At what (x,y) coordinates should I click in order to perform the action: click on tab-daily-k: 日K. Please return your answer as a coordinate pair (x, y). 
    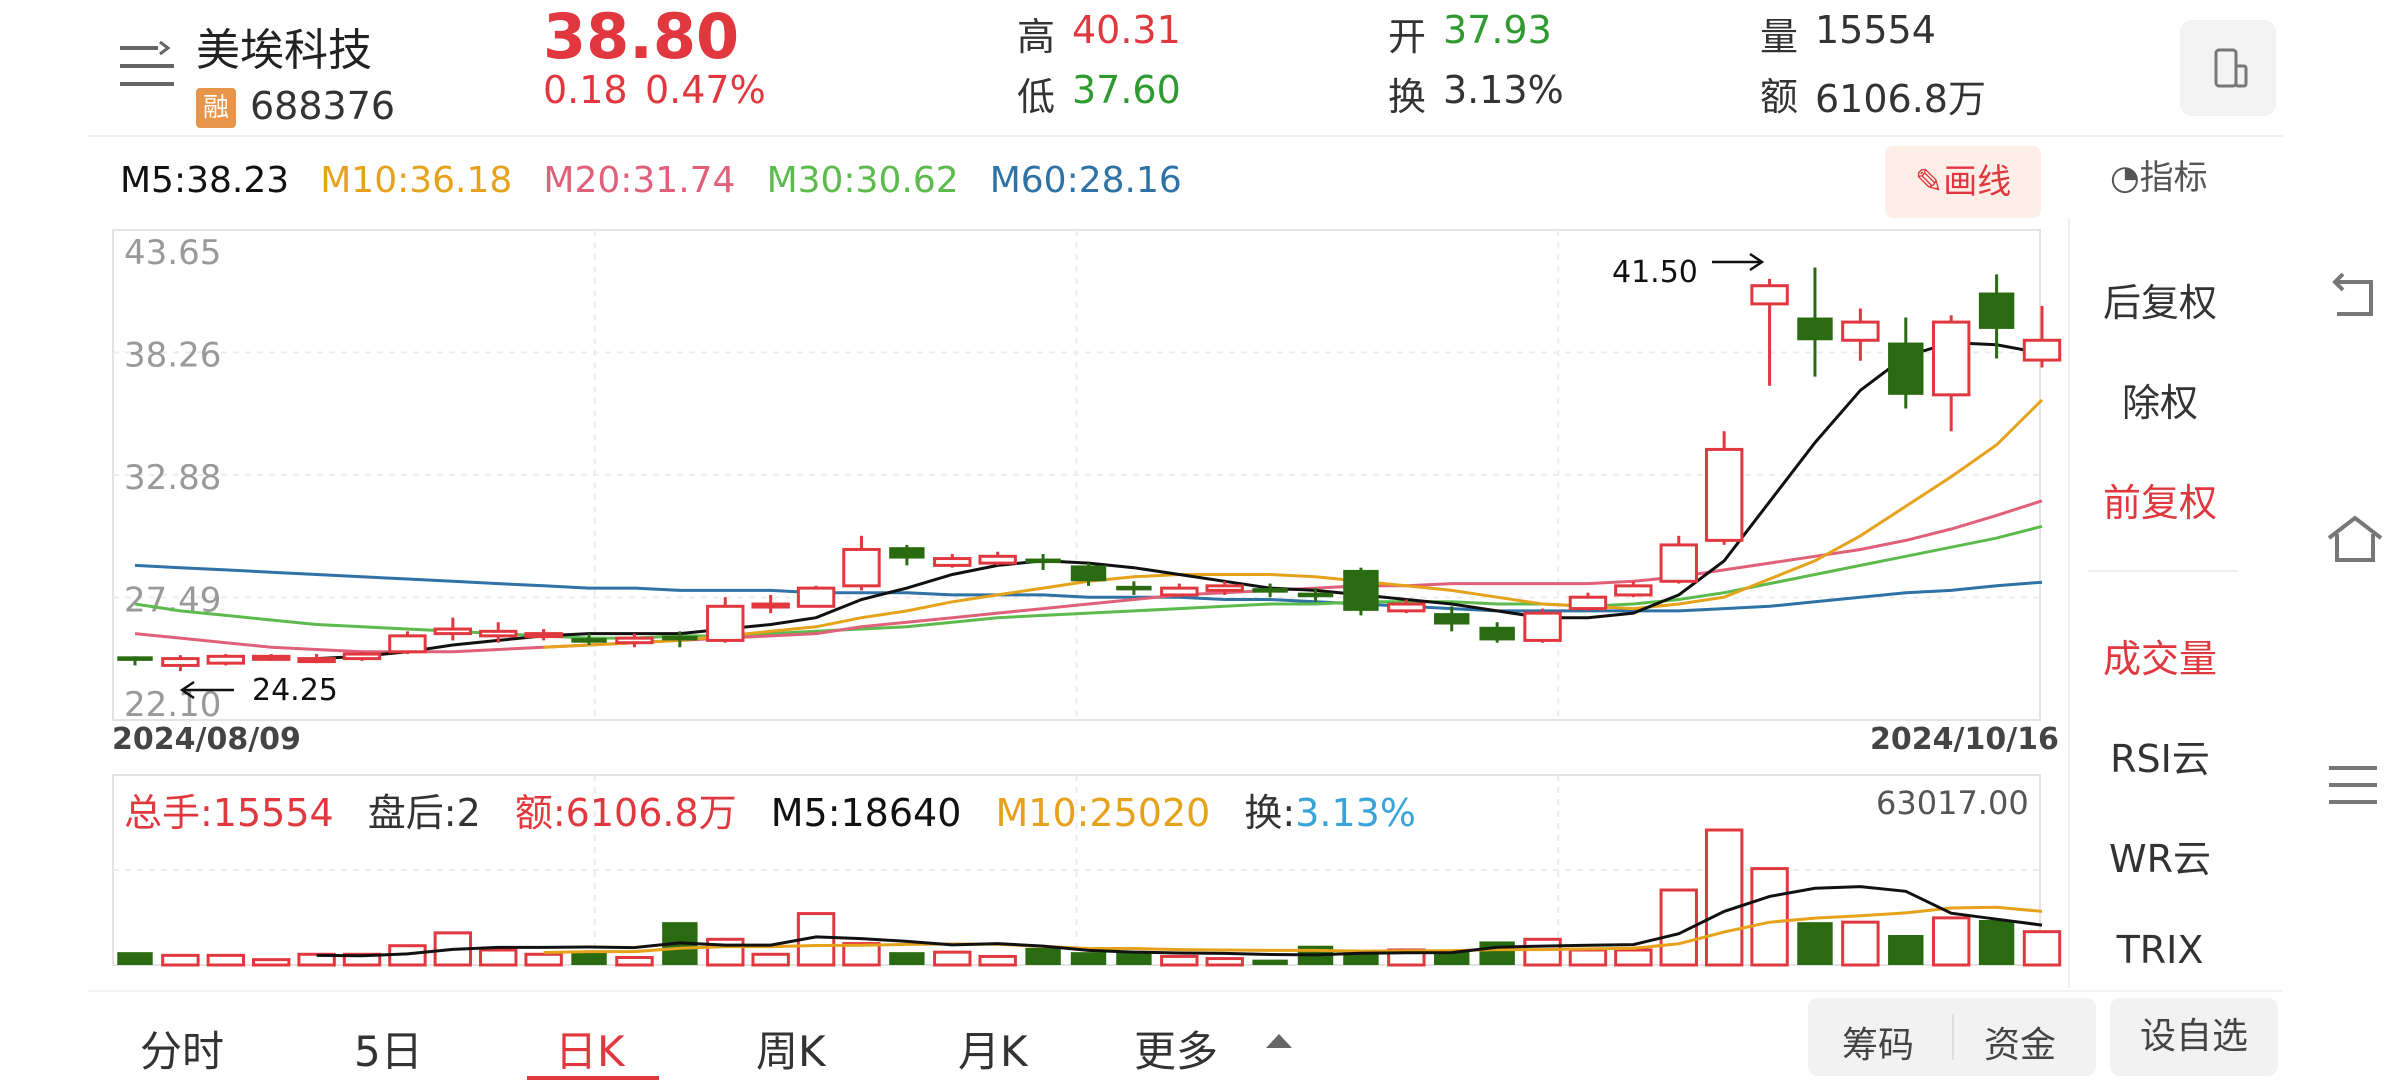
    Looking at the image, I should click on (590, 1048).